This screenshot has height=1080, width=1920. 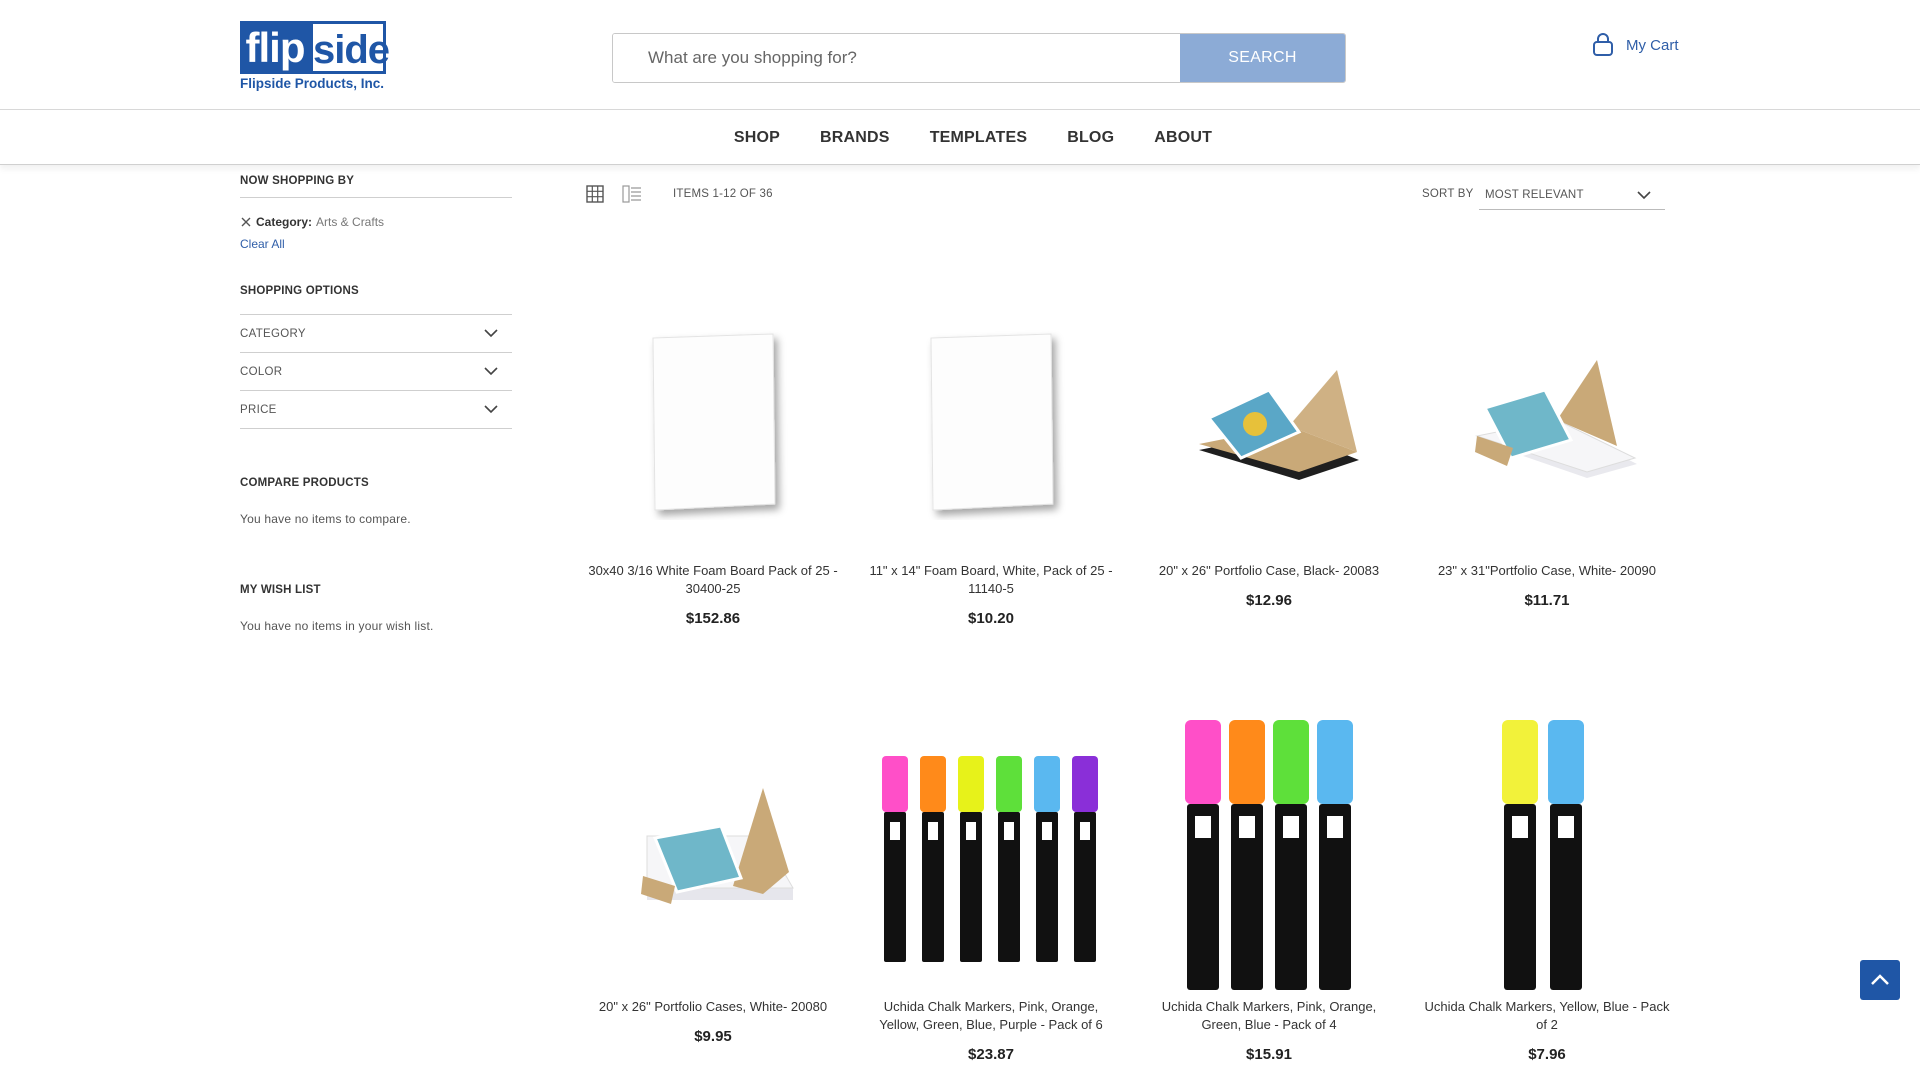 What do you see at coordinates (280, 590) in the screenshot?
I see `wish-list-title: MY WISH LIST` at bounding box center [280, 590].